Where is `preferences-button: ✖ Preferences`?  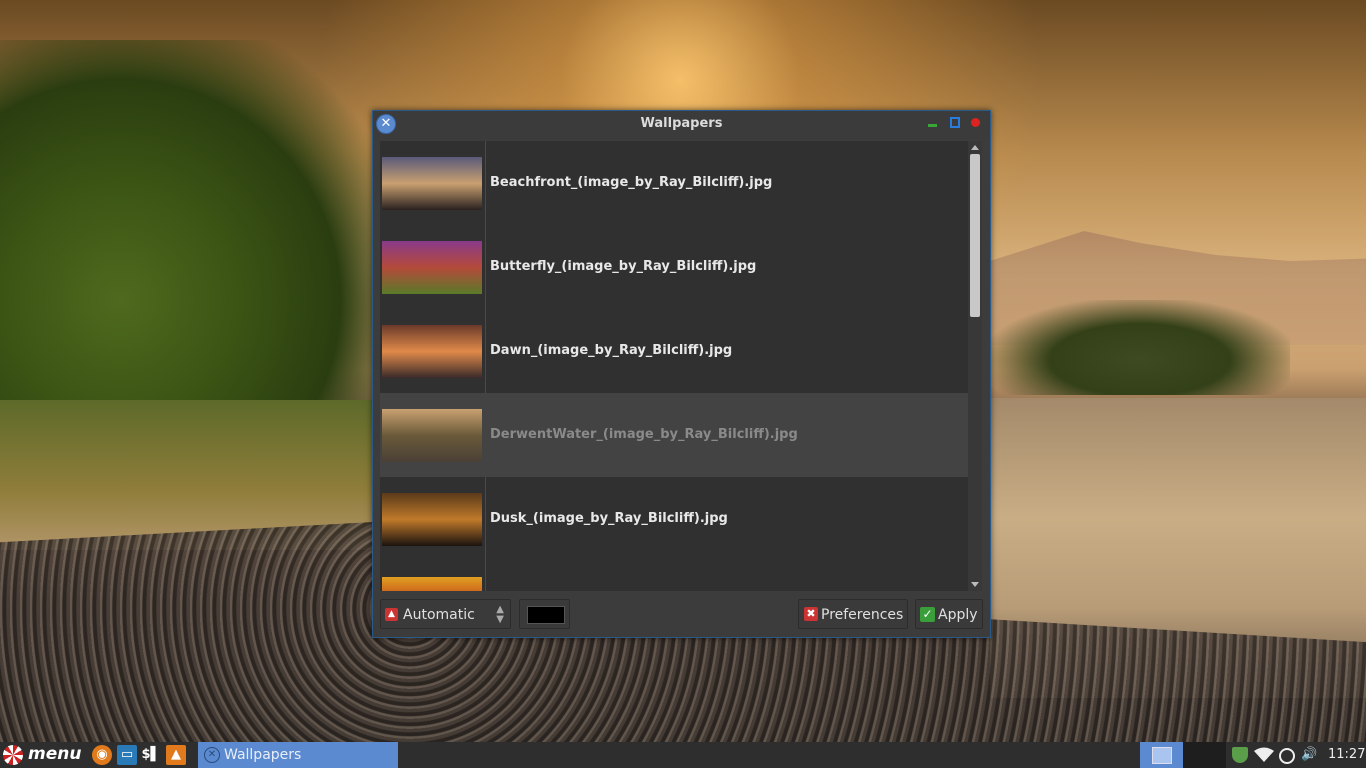
preferences-button: ✖ Preferences is located at coordinates (853, 614).